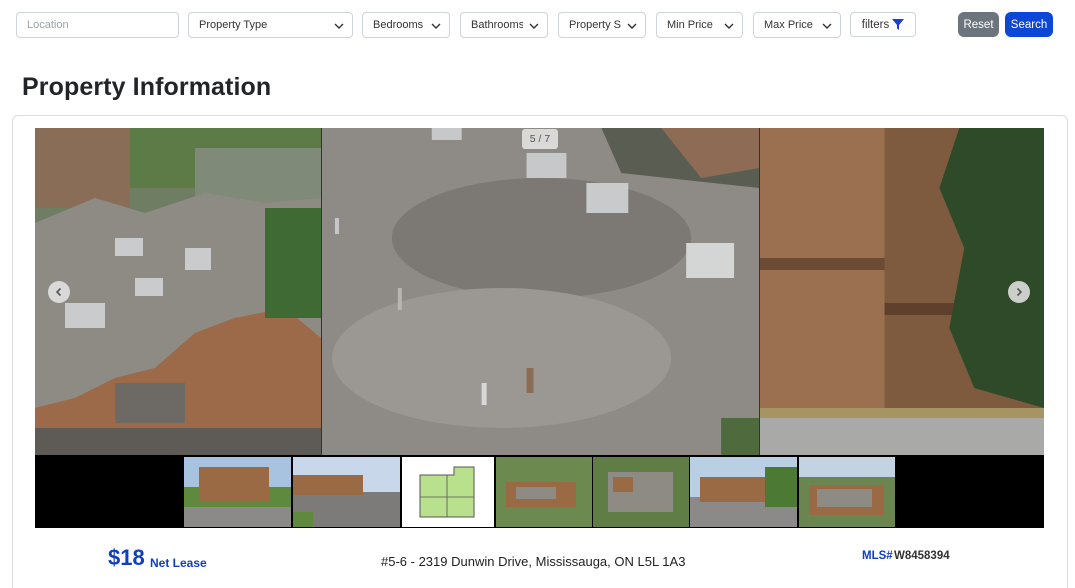 The height and width of the screenshot is (588, 1075). I want to click on image-counter: 5 / 7, so click(540, 139).